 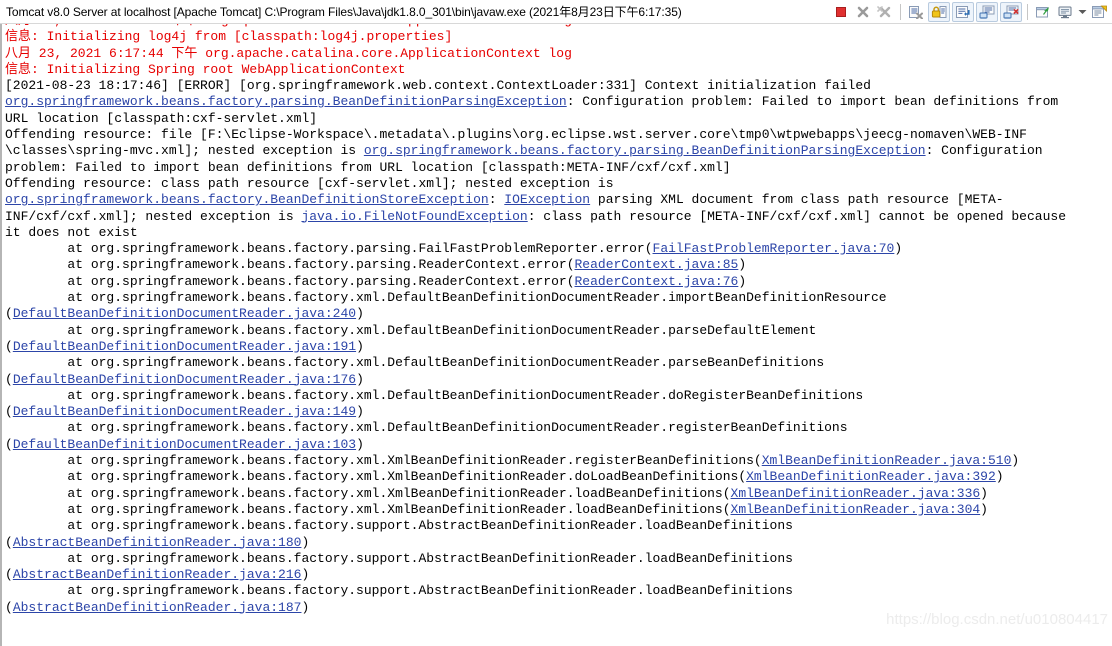 I want to click on open-console-menu-button, so click(x=1082, y=12).